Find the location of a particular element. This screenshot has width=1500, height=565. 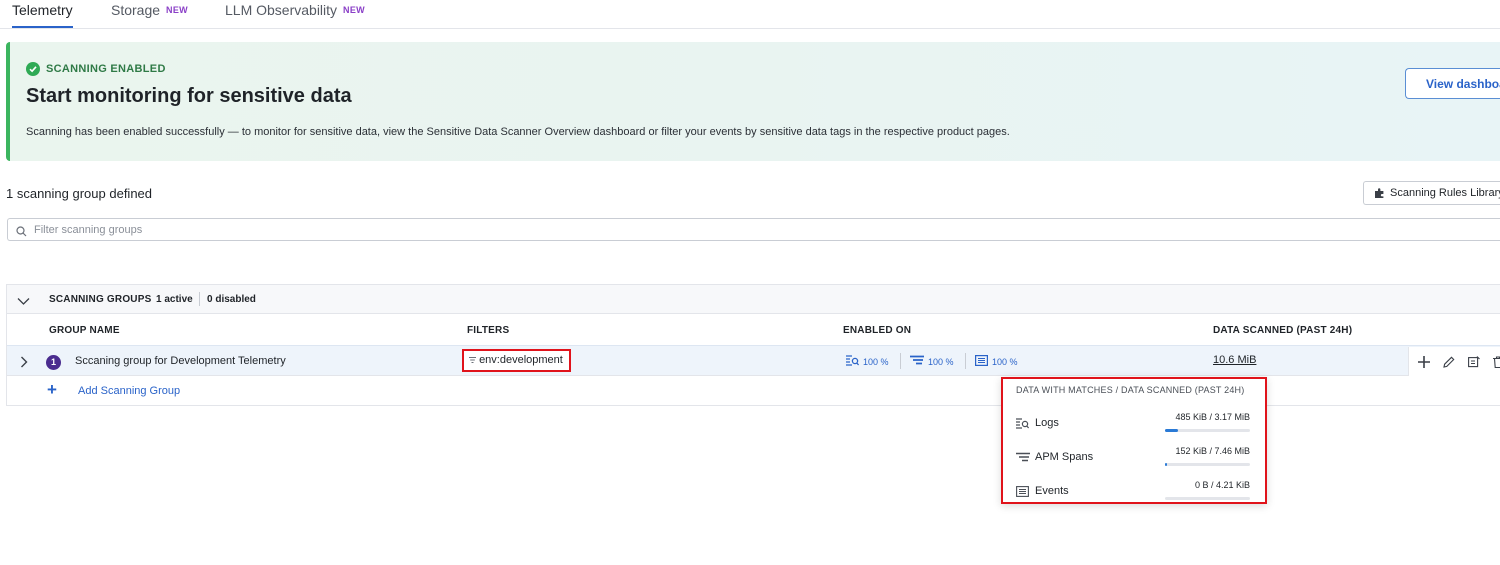

status-text: SCANNING ENABLED is located at coordinates (106, 69).